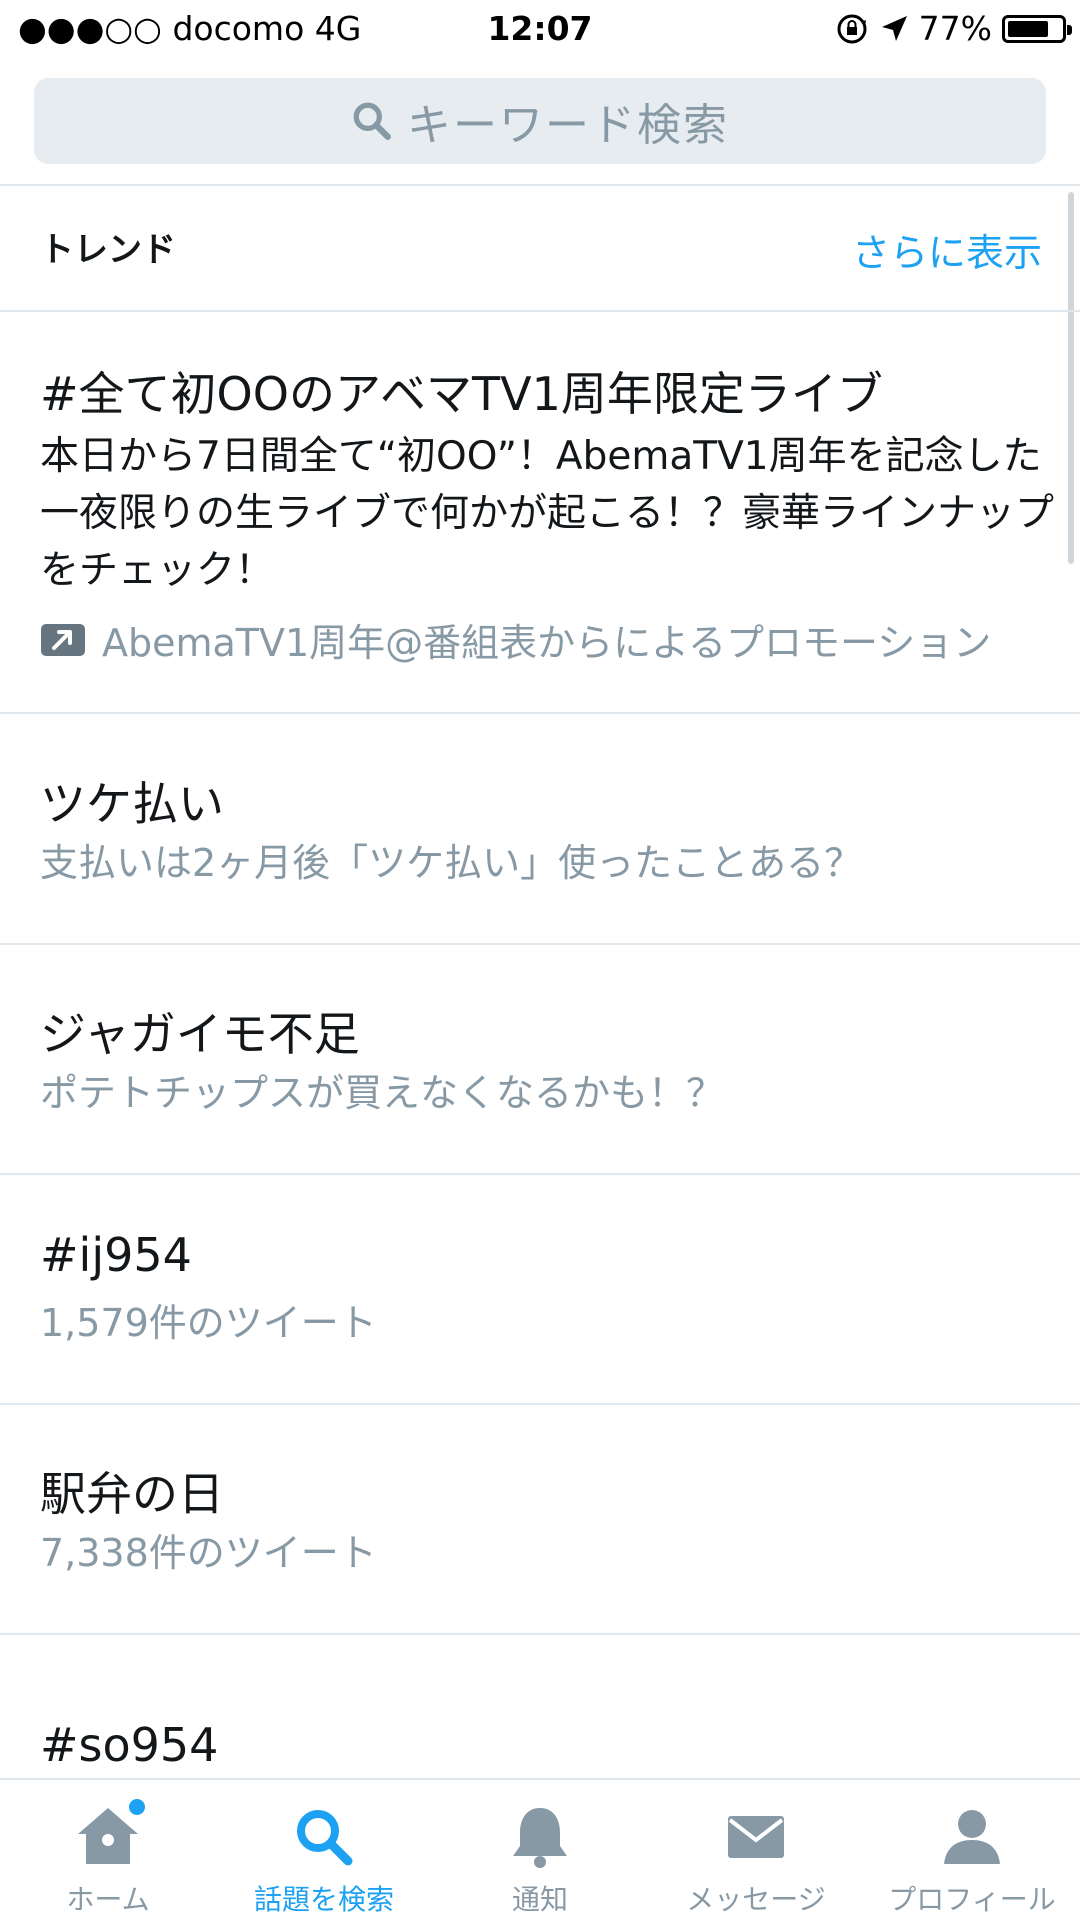 This screenshot has height=1922, width=1080. I want to click on tab-label: ホーム, so click(108, 1899).